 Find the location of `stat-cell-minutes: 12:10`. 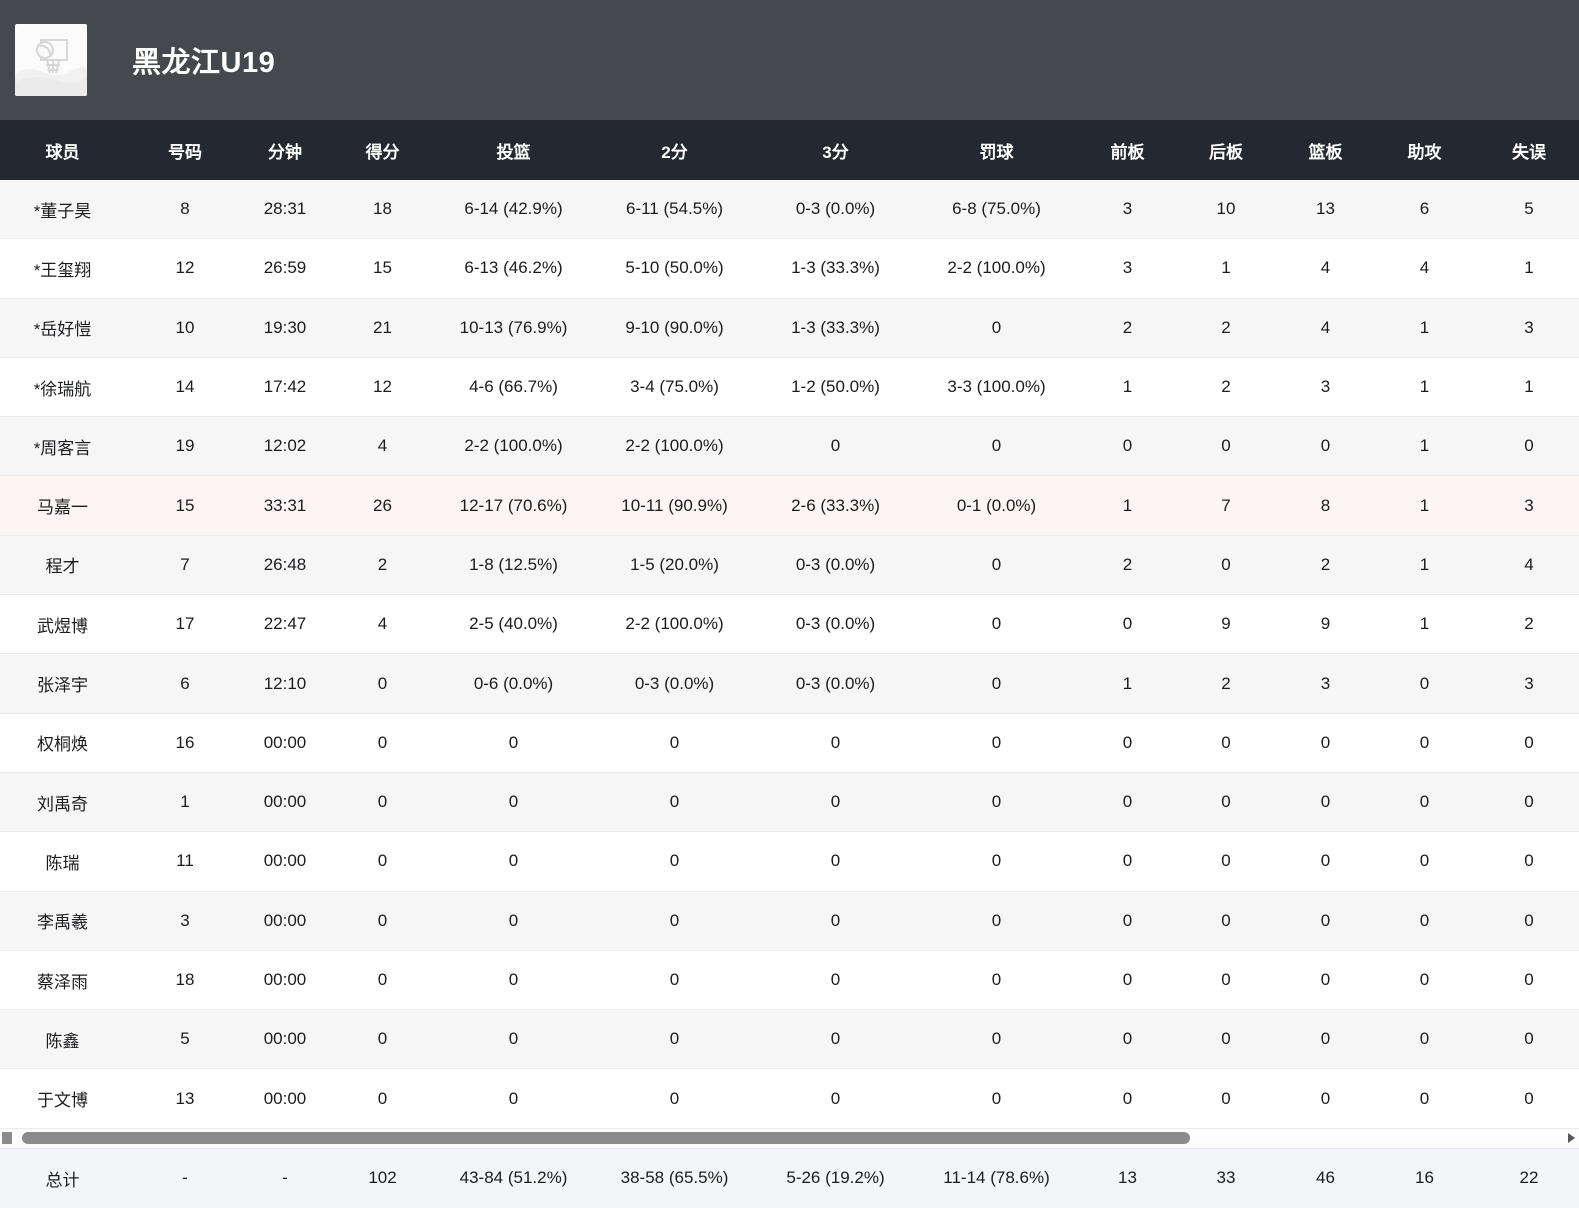

stat-cell-minutes: 12:10 is located at coordinates (285, 683).